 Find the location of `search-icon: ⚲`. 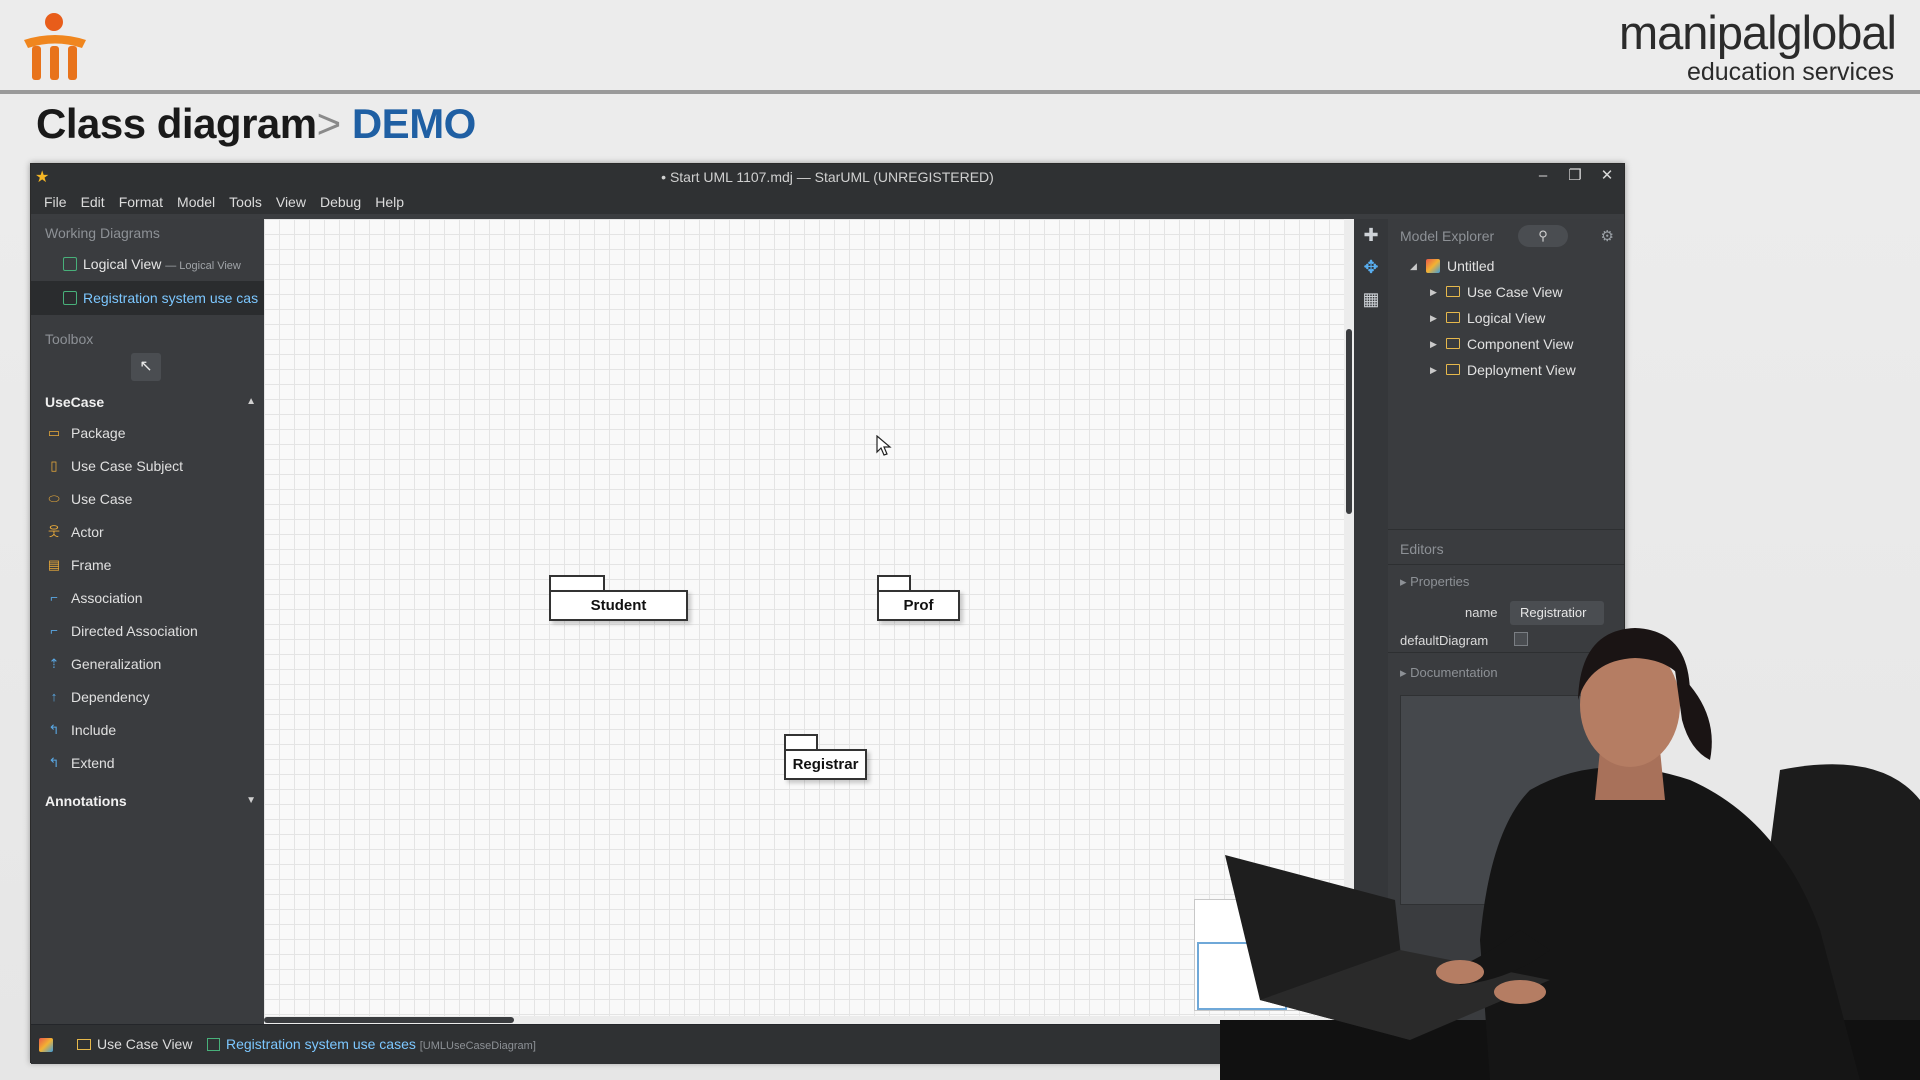

search-icon: ⚲ is located at coordinates (1543, 235).